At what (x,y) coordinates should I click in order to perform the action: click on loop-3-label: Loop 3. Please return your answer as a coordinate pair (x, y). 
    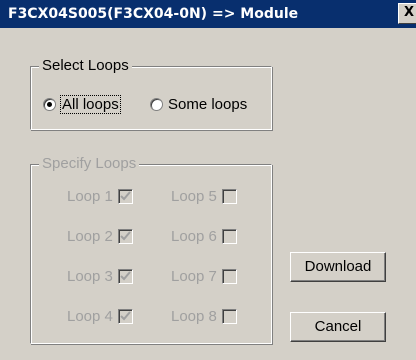
    Looking at the image, I should click on (90, 276).